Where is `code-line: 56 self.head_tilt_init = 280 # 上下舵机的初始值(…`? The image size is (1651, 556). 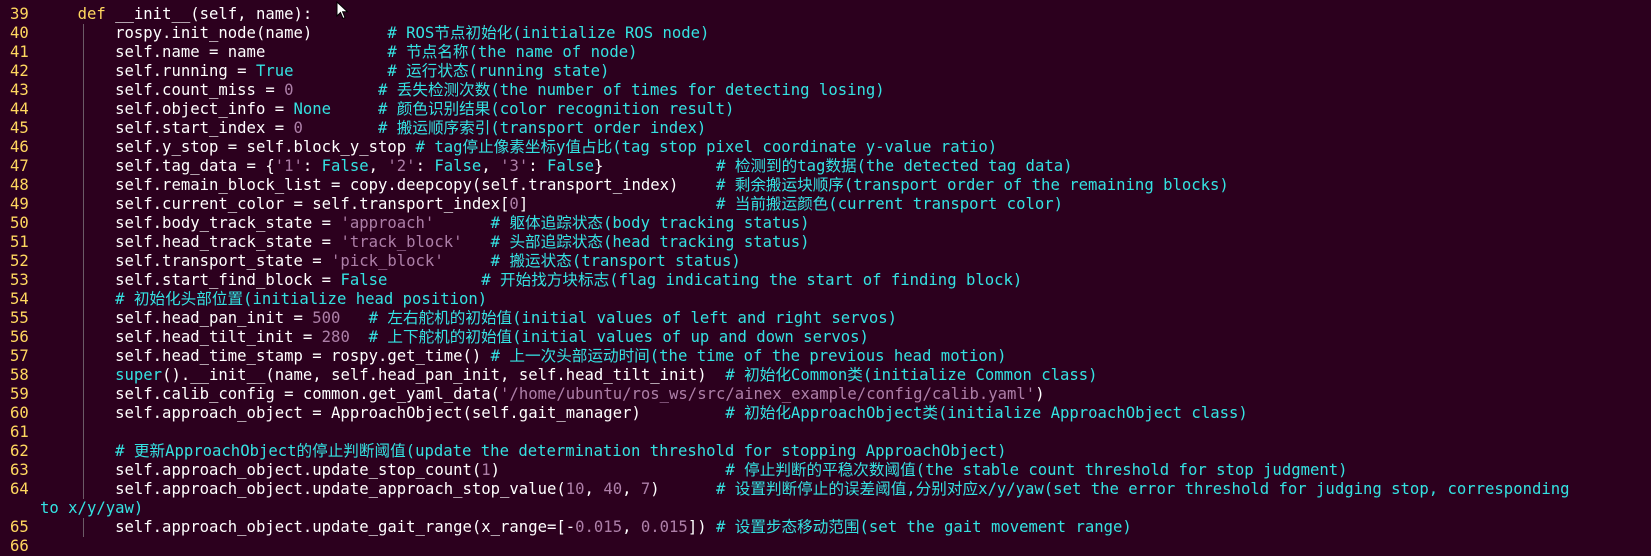
code-line: 56 self.head_tilt_init = 280 # 上下舵机的初始值(… is located at coordinates (825, 337).